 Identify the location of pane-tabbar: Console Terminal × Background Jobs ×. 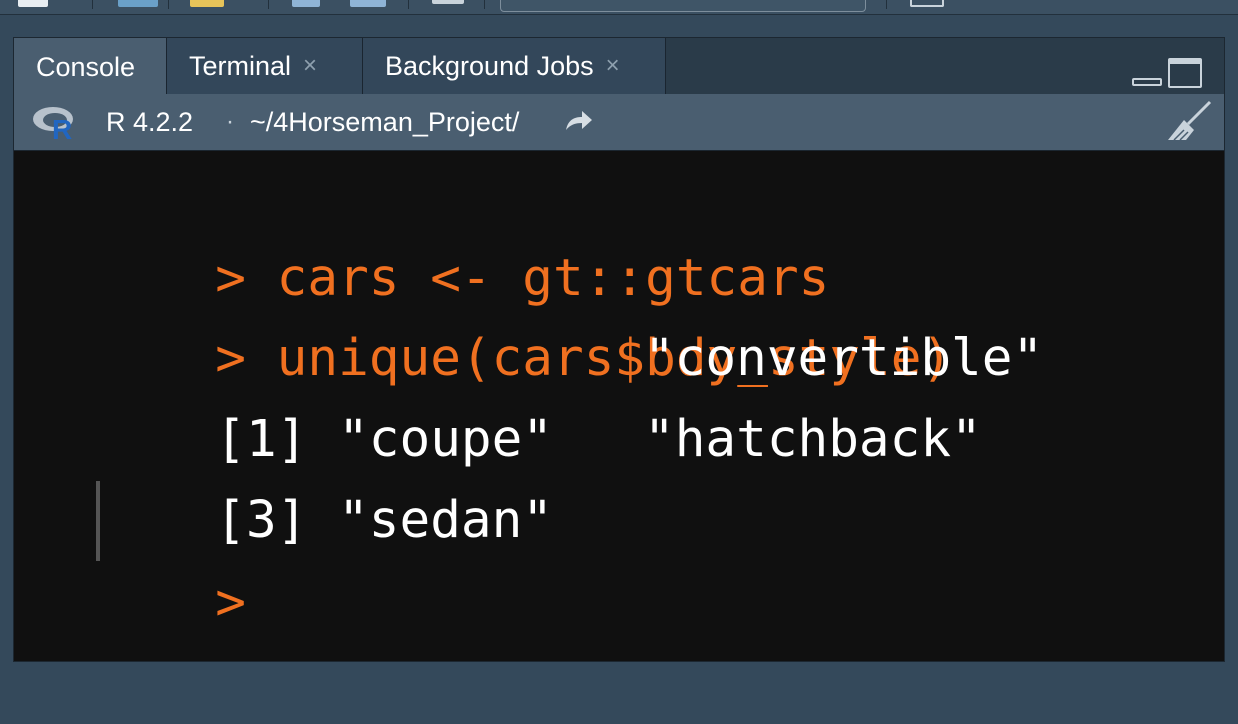
(619, 67).